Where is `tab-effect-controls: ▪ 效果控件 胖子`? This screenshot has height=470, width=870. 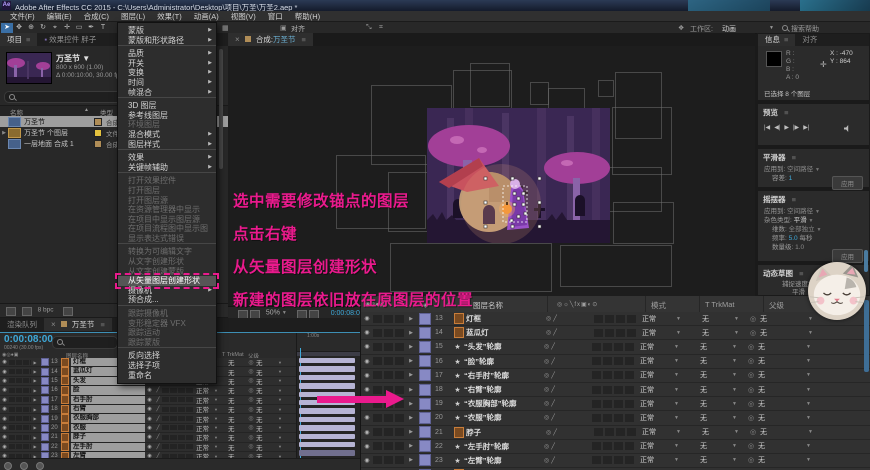 tab-effect-controls: ▪ 效果控件 胖子 is located at coordinates (70, 39).